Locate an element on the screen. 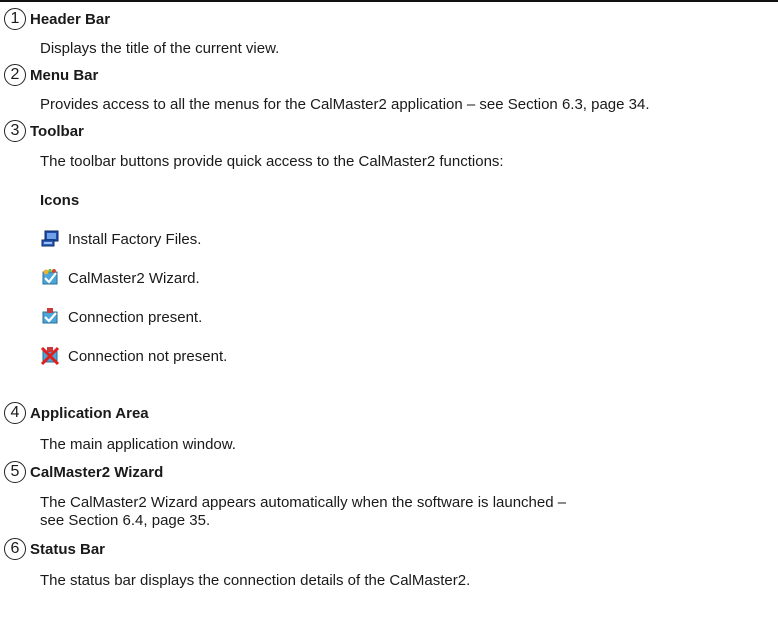 The image size is (778, 625). section-number: 5 is located at coordinates (15, 472).